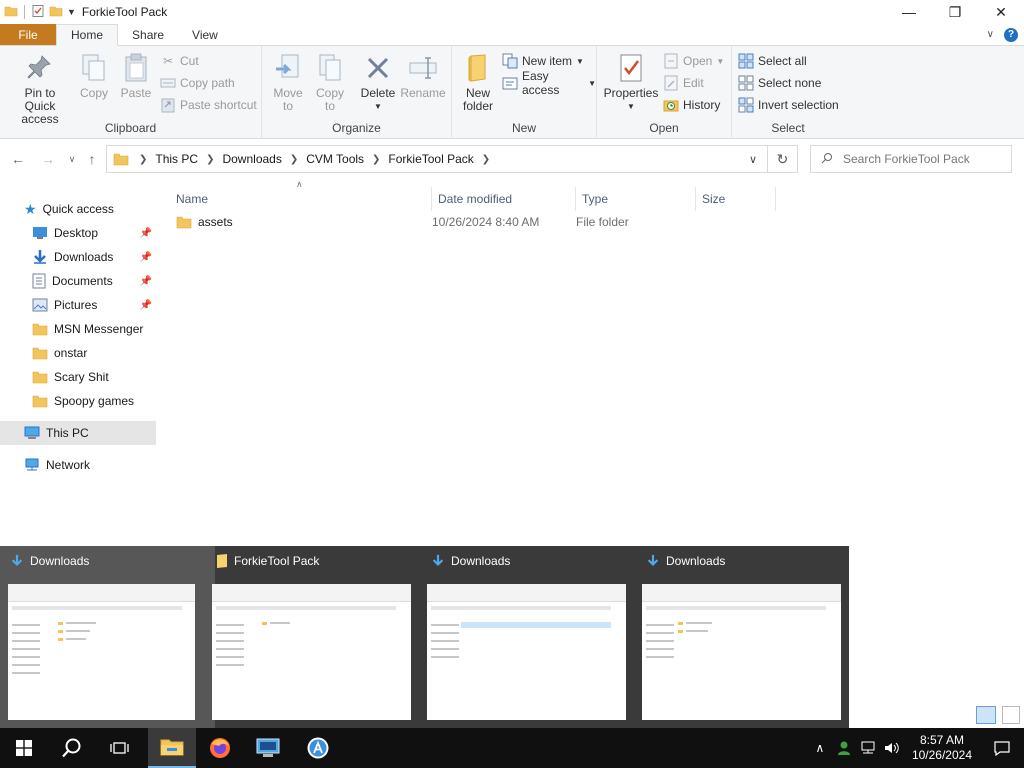 The width and height of the screenshot is (1024, 768). Describe the element at coordinates (736, 199) in the screenshot. I see `column-header-size: Size` at that location.